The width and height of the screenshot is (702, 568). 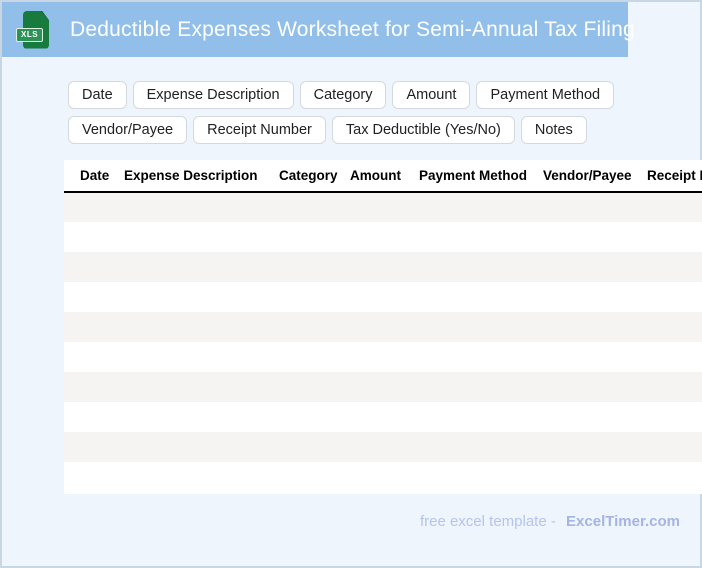 I want to click on footer: free excel template - ExcelTimer.com, so click(x=550, y=521).